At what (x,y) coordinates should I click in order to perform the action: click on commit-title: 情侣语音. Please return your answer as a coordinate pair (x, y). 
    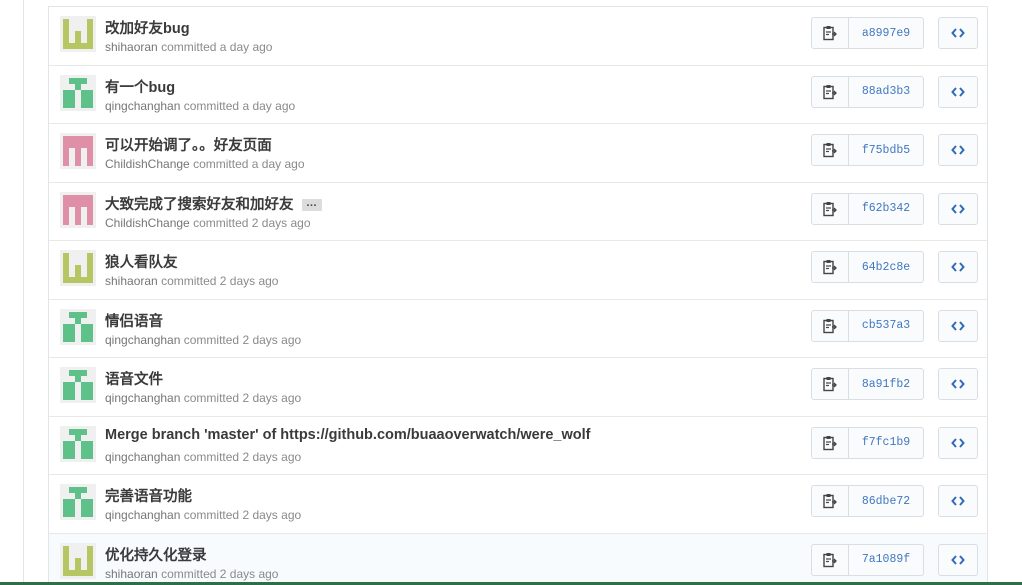
    Looking at the image, I should click on (134, 320).